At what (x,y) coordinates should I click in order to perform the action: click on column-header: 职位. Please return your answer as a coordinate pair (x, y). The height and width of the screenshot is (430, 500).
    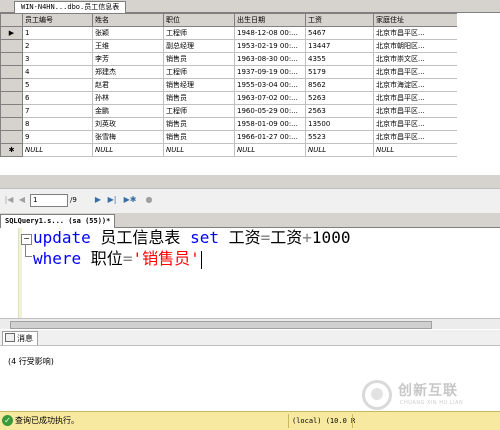
    Looking at the image, I should click on (199, 20).